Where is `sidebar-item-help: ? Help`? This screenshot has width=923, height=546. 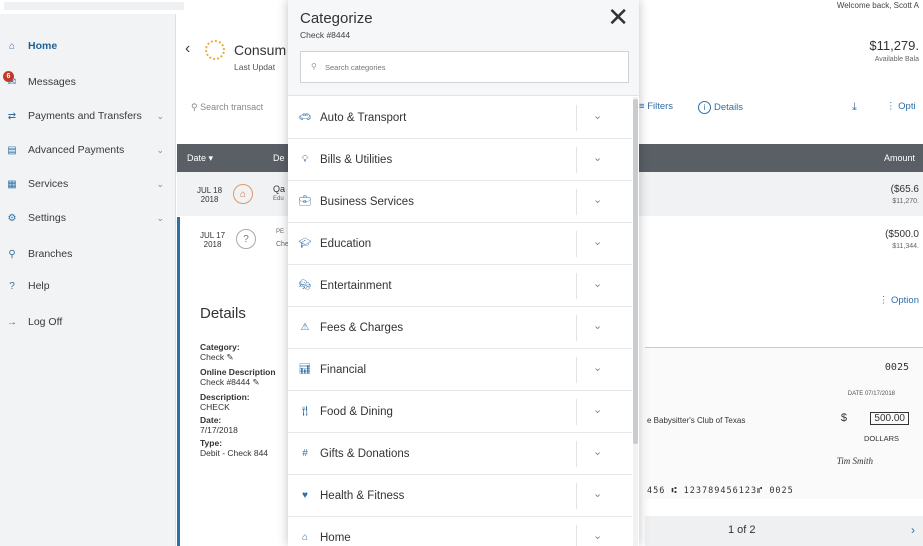
sidebar-item-help: ? Help is located at coordinates (88, 286).